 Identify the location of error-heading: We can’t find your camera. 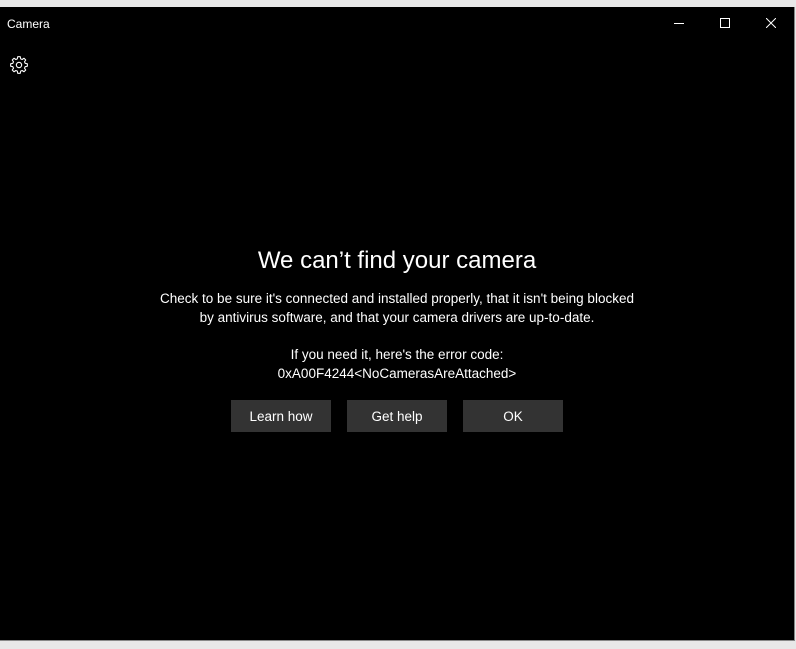
(397, 260).